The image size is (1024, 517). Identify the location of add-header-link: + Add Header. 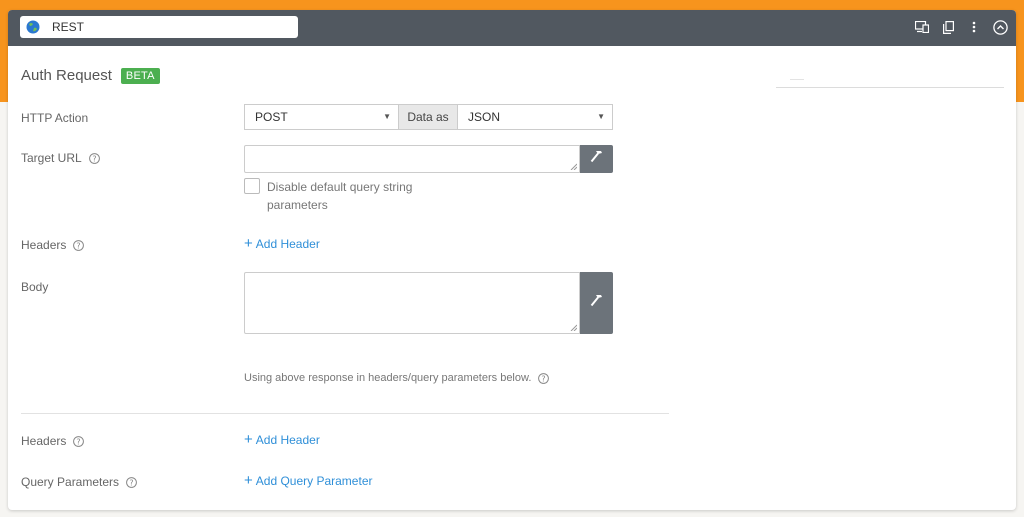
(282, 243).